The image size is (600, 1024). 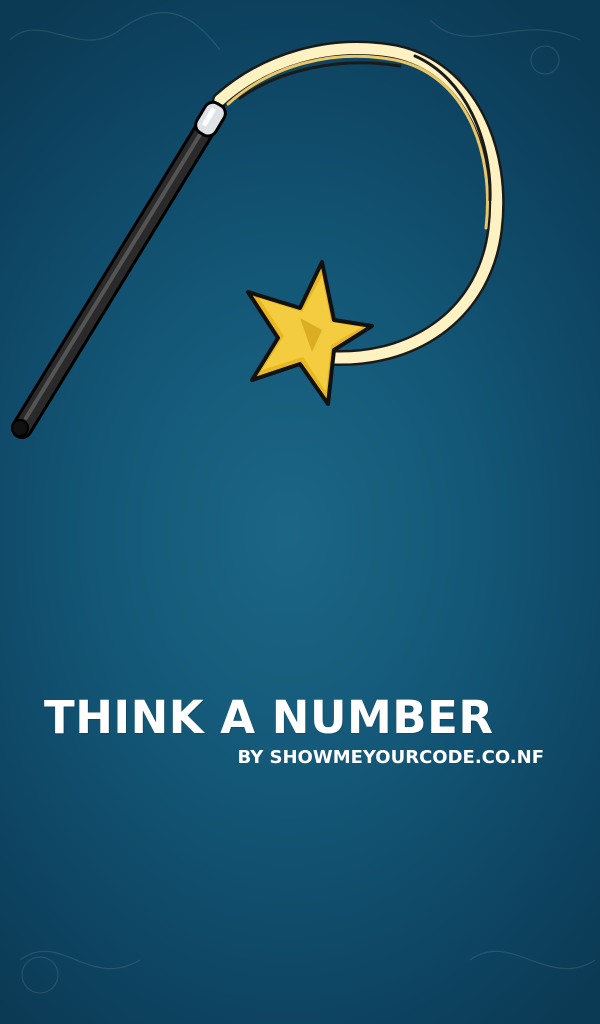 I want to click on magic-wand-icon, so click(x=119, y=269).